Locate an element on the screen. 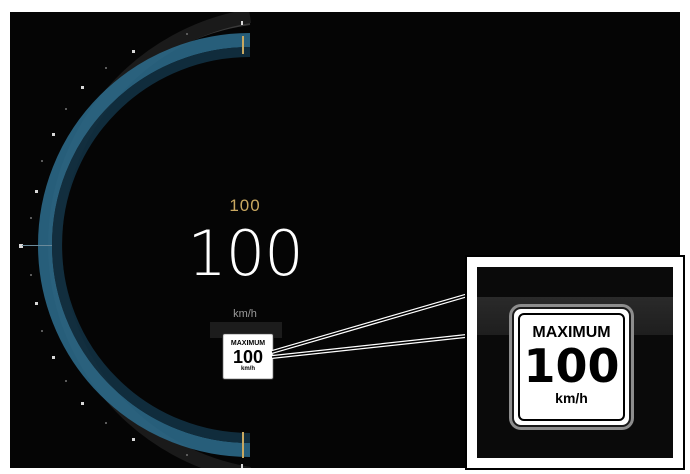 This screenshot has width=690, height=474. magnified-sign-limit-value: 100 is located at coordinates (571, 366).